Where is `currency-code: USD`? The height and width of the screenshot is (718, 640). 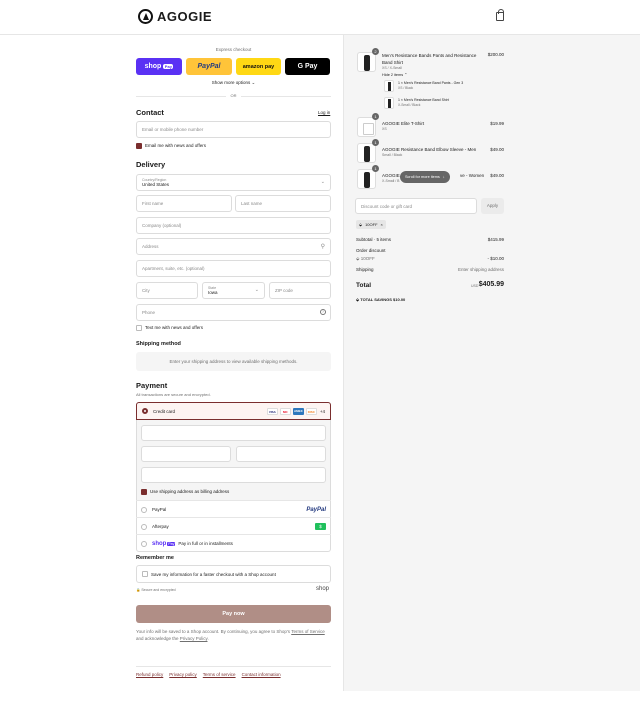
currency-code: USD is located at coordinates (475, 286).